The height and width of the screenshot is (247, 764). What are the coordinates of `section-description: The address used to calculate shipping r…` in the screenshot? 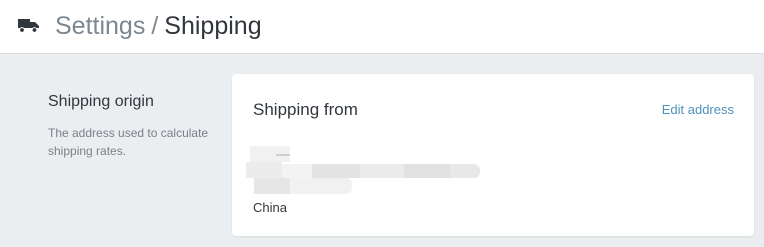 It's located at (128, 142).